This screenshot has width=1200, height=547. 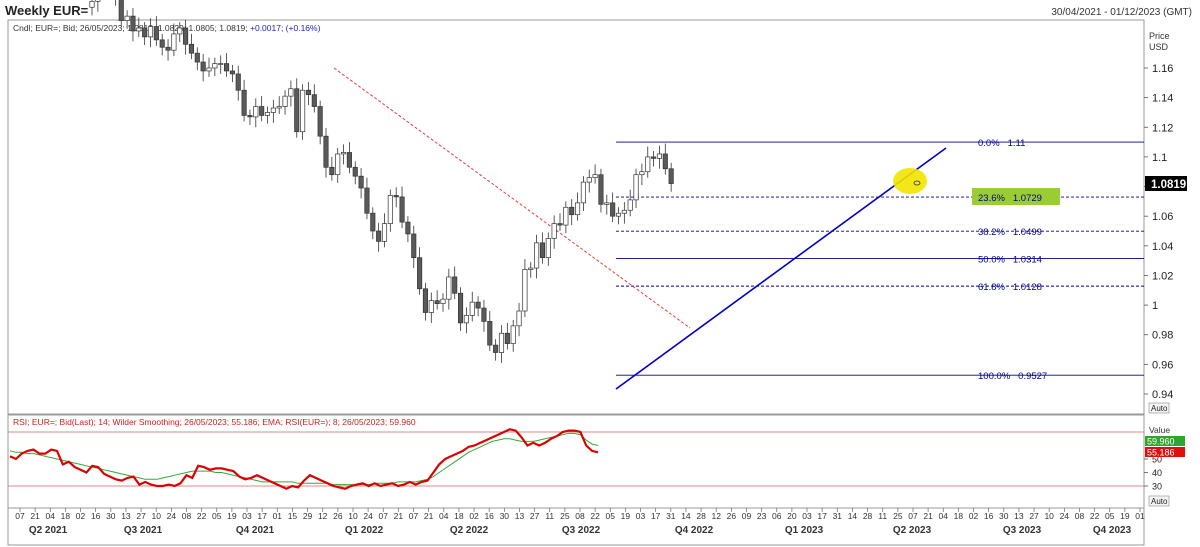 I want to click on fib-level-label: 23.6% 1.0729, so click(x=1010, y=198).